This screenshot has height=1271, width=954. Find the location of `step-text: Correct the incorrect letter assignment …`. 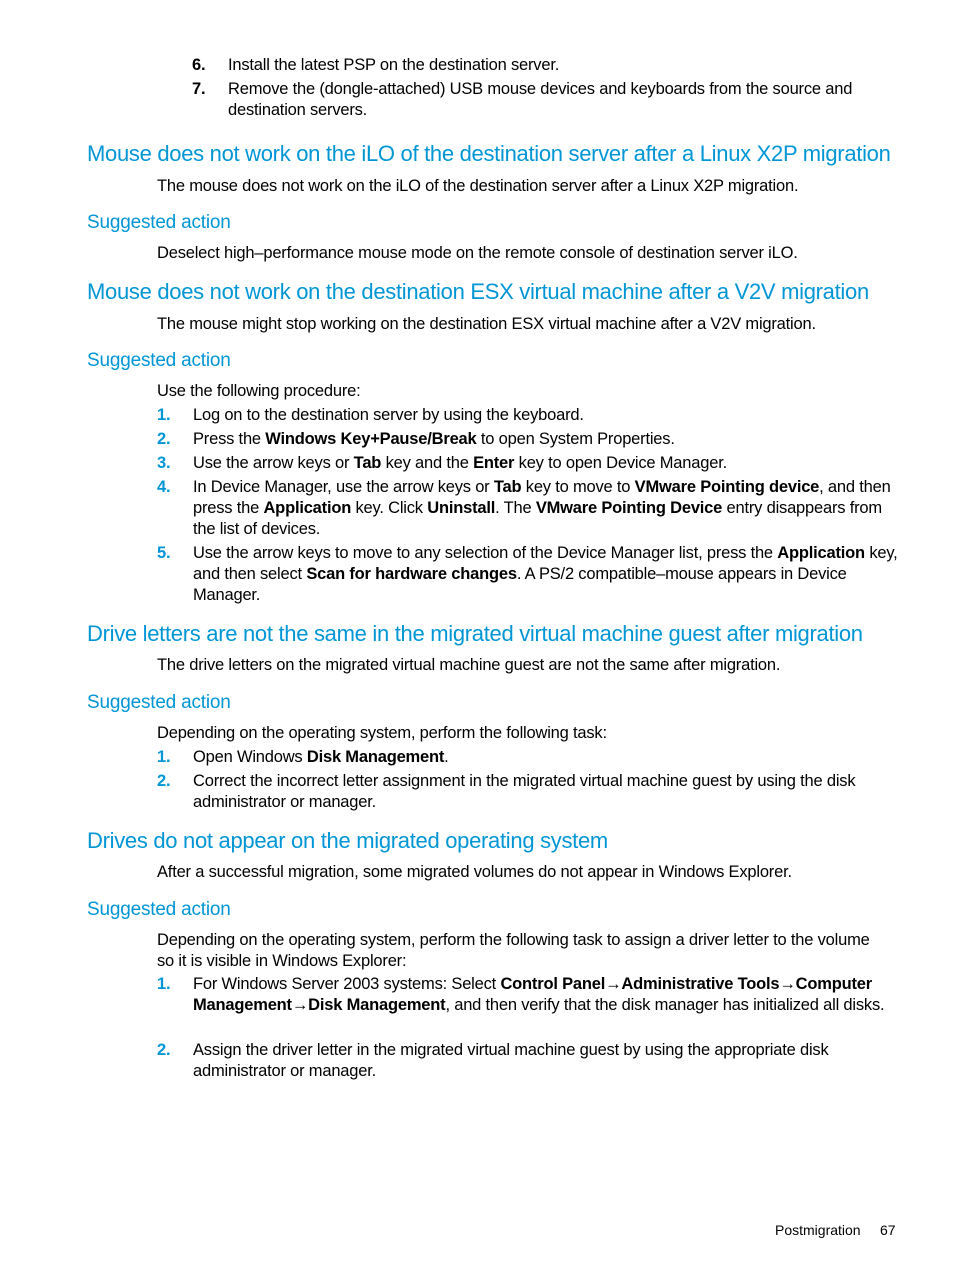

step-text: Correct the incorrect letter assignment … is located at coordinates (524, 791).